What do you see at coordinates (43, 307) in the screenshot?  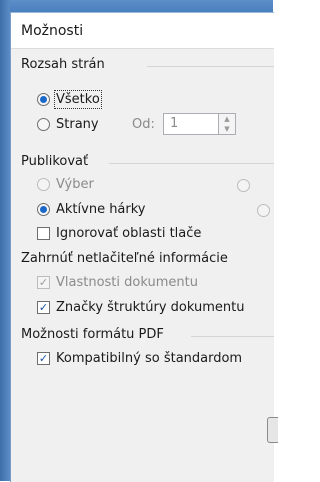 I see `struct-tags-checkbox: ✓` at bounding box center [43, 307].